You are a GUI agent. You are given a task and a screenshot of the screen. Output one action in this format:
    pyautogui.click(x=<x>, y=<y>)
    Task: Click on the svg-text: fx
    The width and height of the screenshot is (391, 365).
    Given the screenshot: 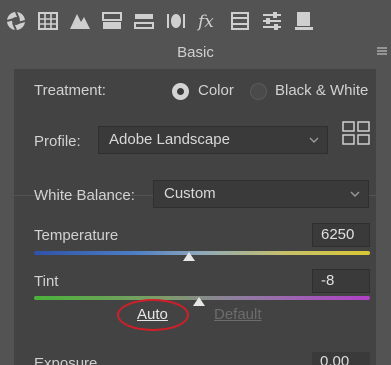 What is the action you would take?
    pyautogui.click(x=205, y=22)
    